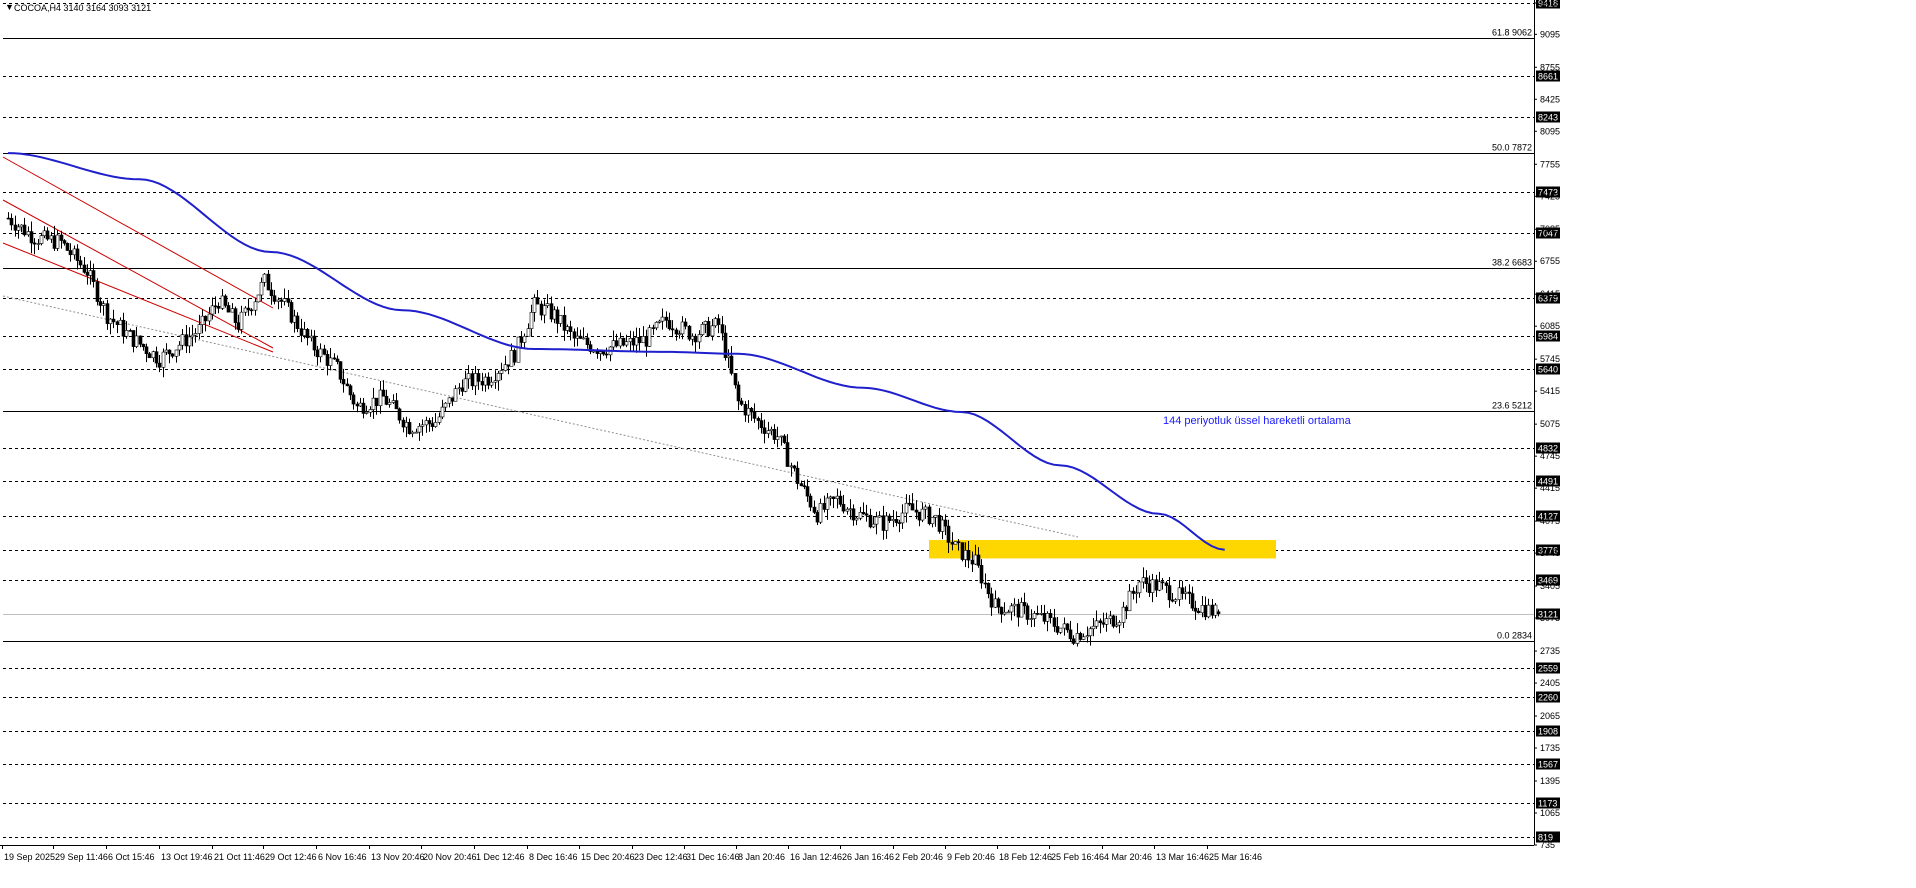 The height and width of the screenshot is (888, 1916). I want to click on y-tick-label: 1395, so click(1550, 781).